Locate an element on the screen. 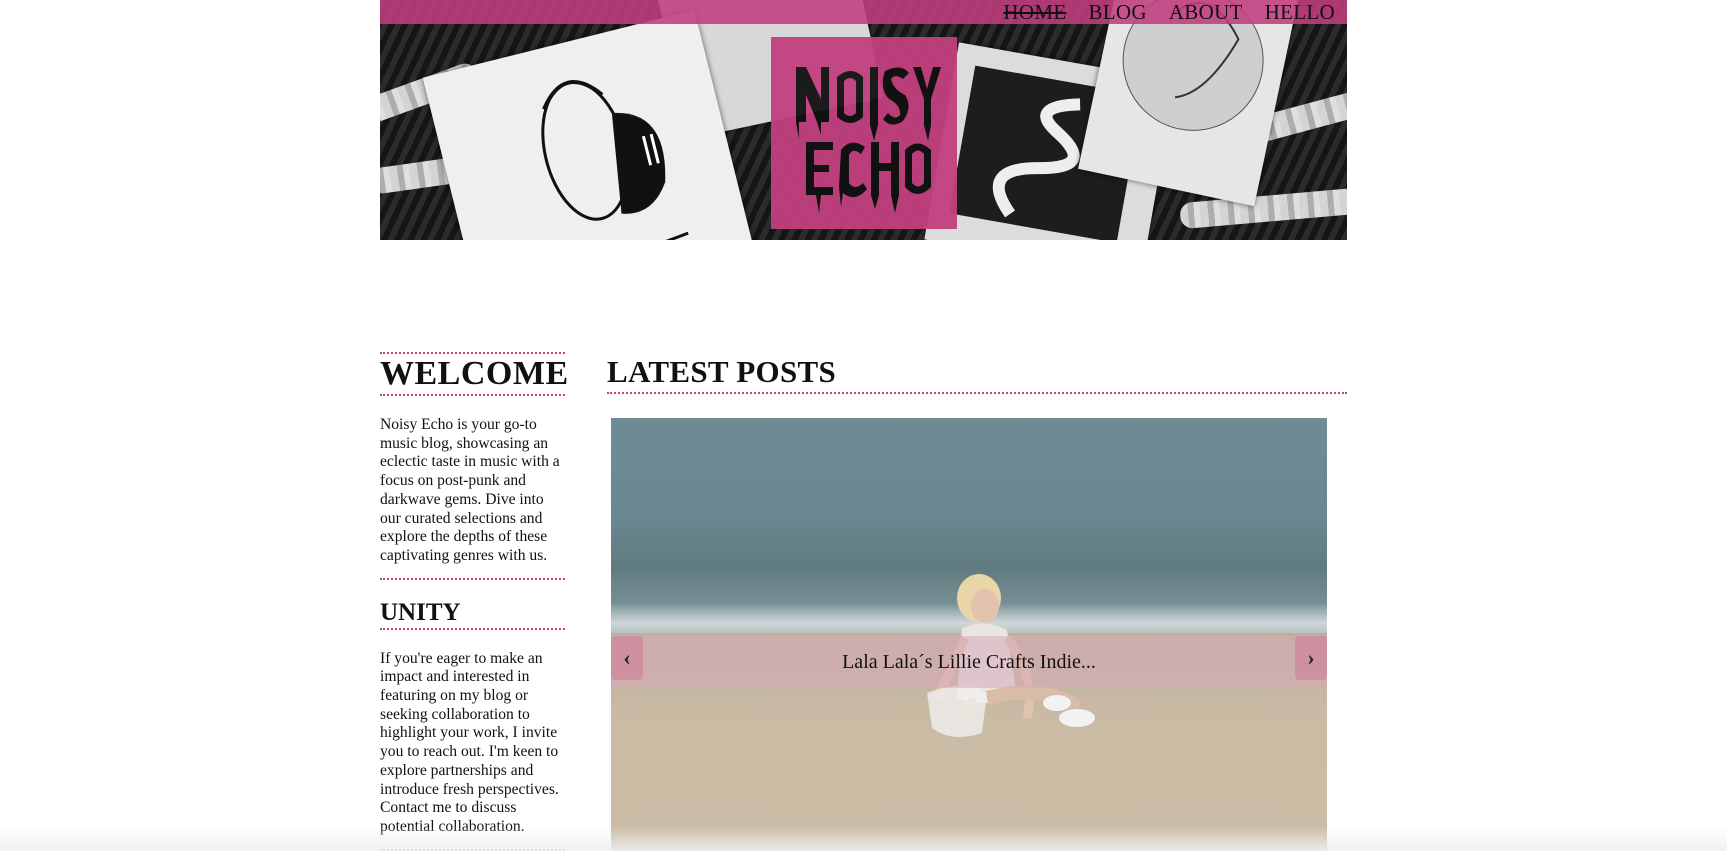  welcome-heading: WELCOME is located at coordinates (474, 373).